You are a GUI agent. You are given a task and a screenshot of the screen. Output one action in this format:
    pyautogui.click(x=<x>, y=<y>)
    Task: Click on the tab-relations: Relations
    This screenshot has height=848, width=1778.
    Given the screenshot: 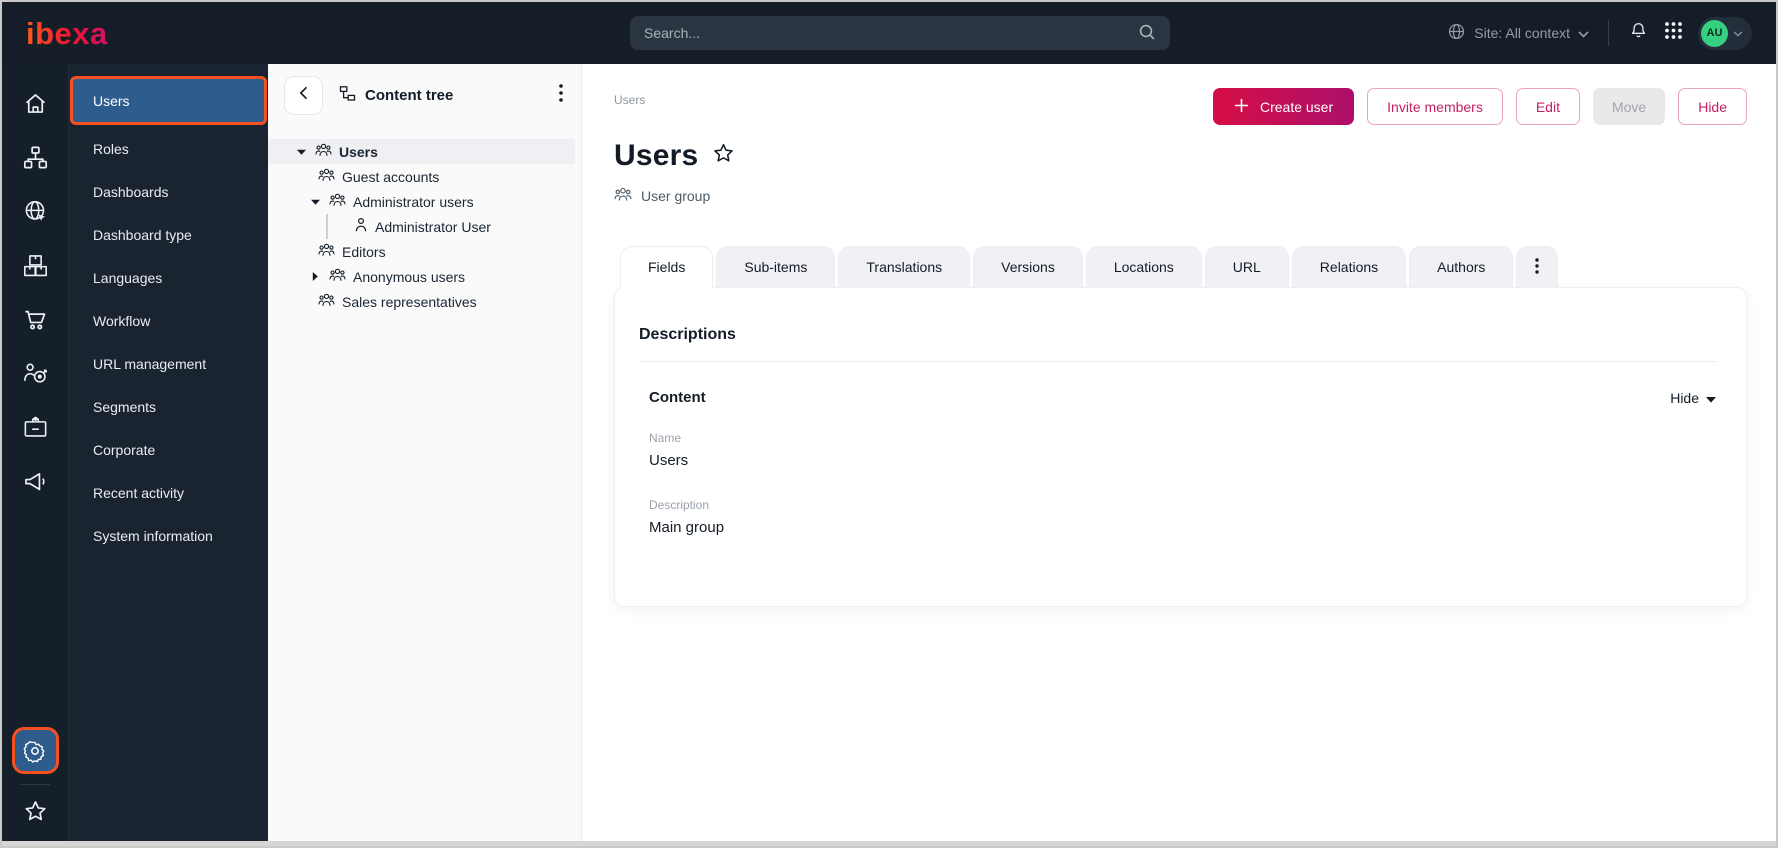 What is the action you would take?
    pyautogui.click(x=1349, y=266)
    